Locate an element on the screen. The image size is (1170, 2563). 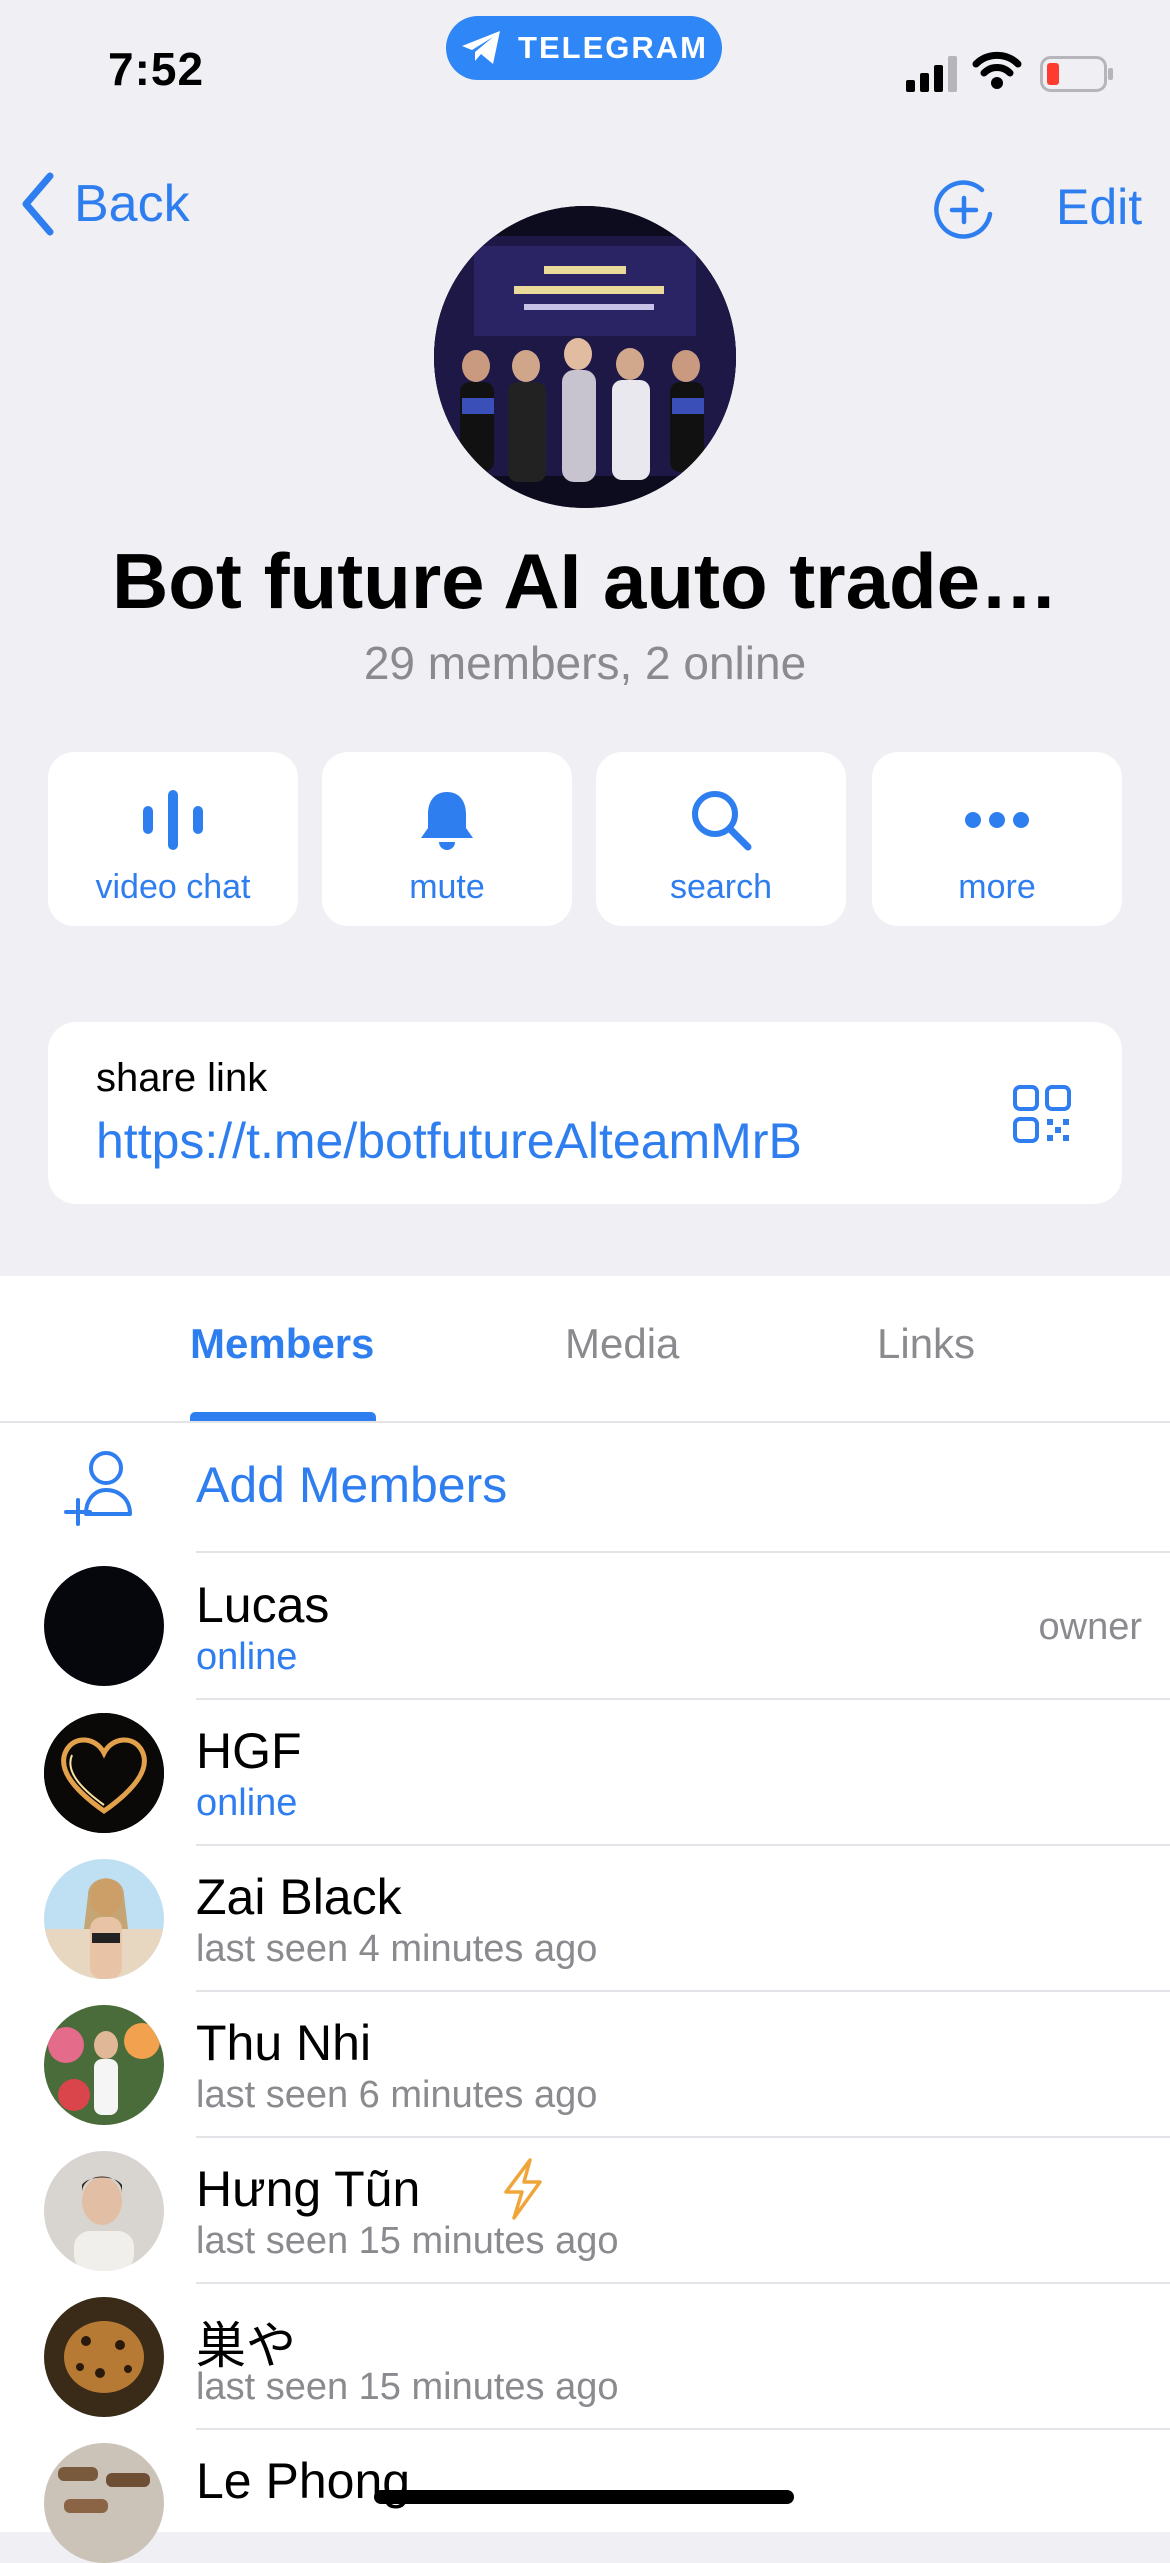
group-subtitle: 29 members, 2 online is located at coordinates (585, 663).